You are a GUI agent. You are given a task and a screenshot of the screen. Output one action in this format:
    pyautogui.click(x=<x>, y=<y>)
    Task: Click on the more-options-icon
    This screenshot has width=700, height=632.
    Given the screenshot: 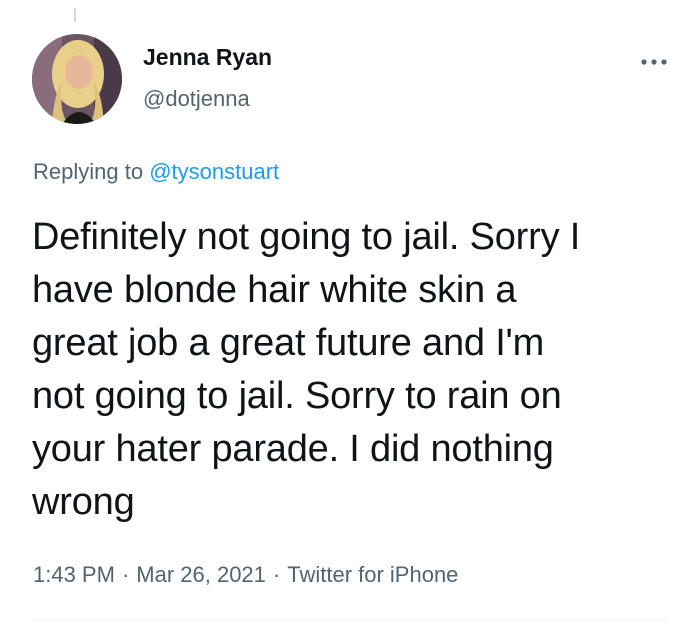 What is the action you would take?
    pyautogui.click(x=654, y=62)
    